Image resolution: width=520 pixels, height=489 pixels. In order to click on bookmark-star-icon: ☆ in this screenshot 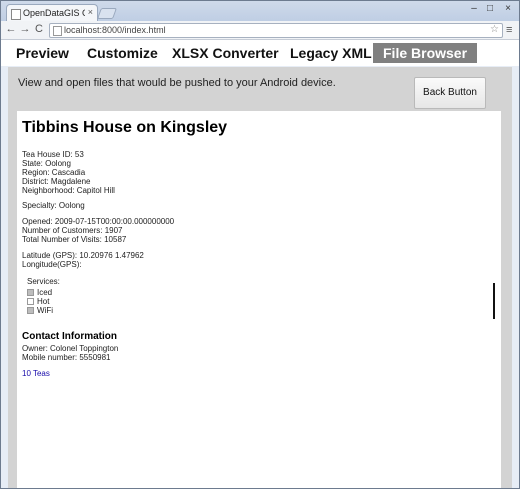, I will do `click(494, 29)`.